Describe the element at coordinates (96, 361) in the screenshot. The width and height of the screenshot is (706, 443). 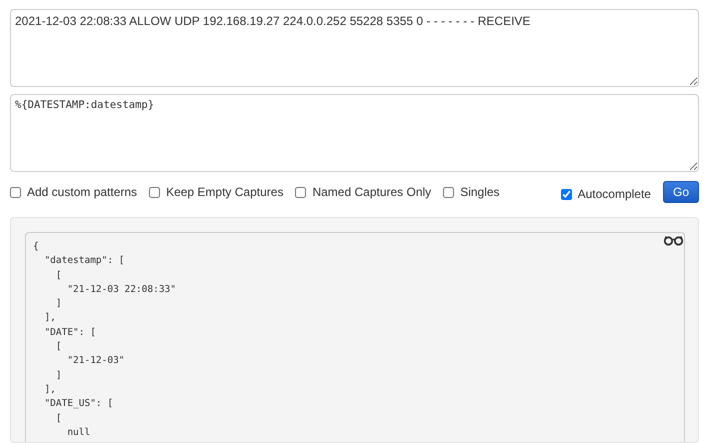
I see `code-line: "21-12-03"` at that location.